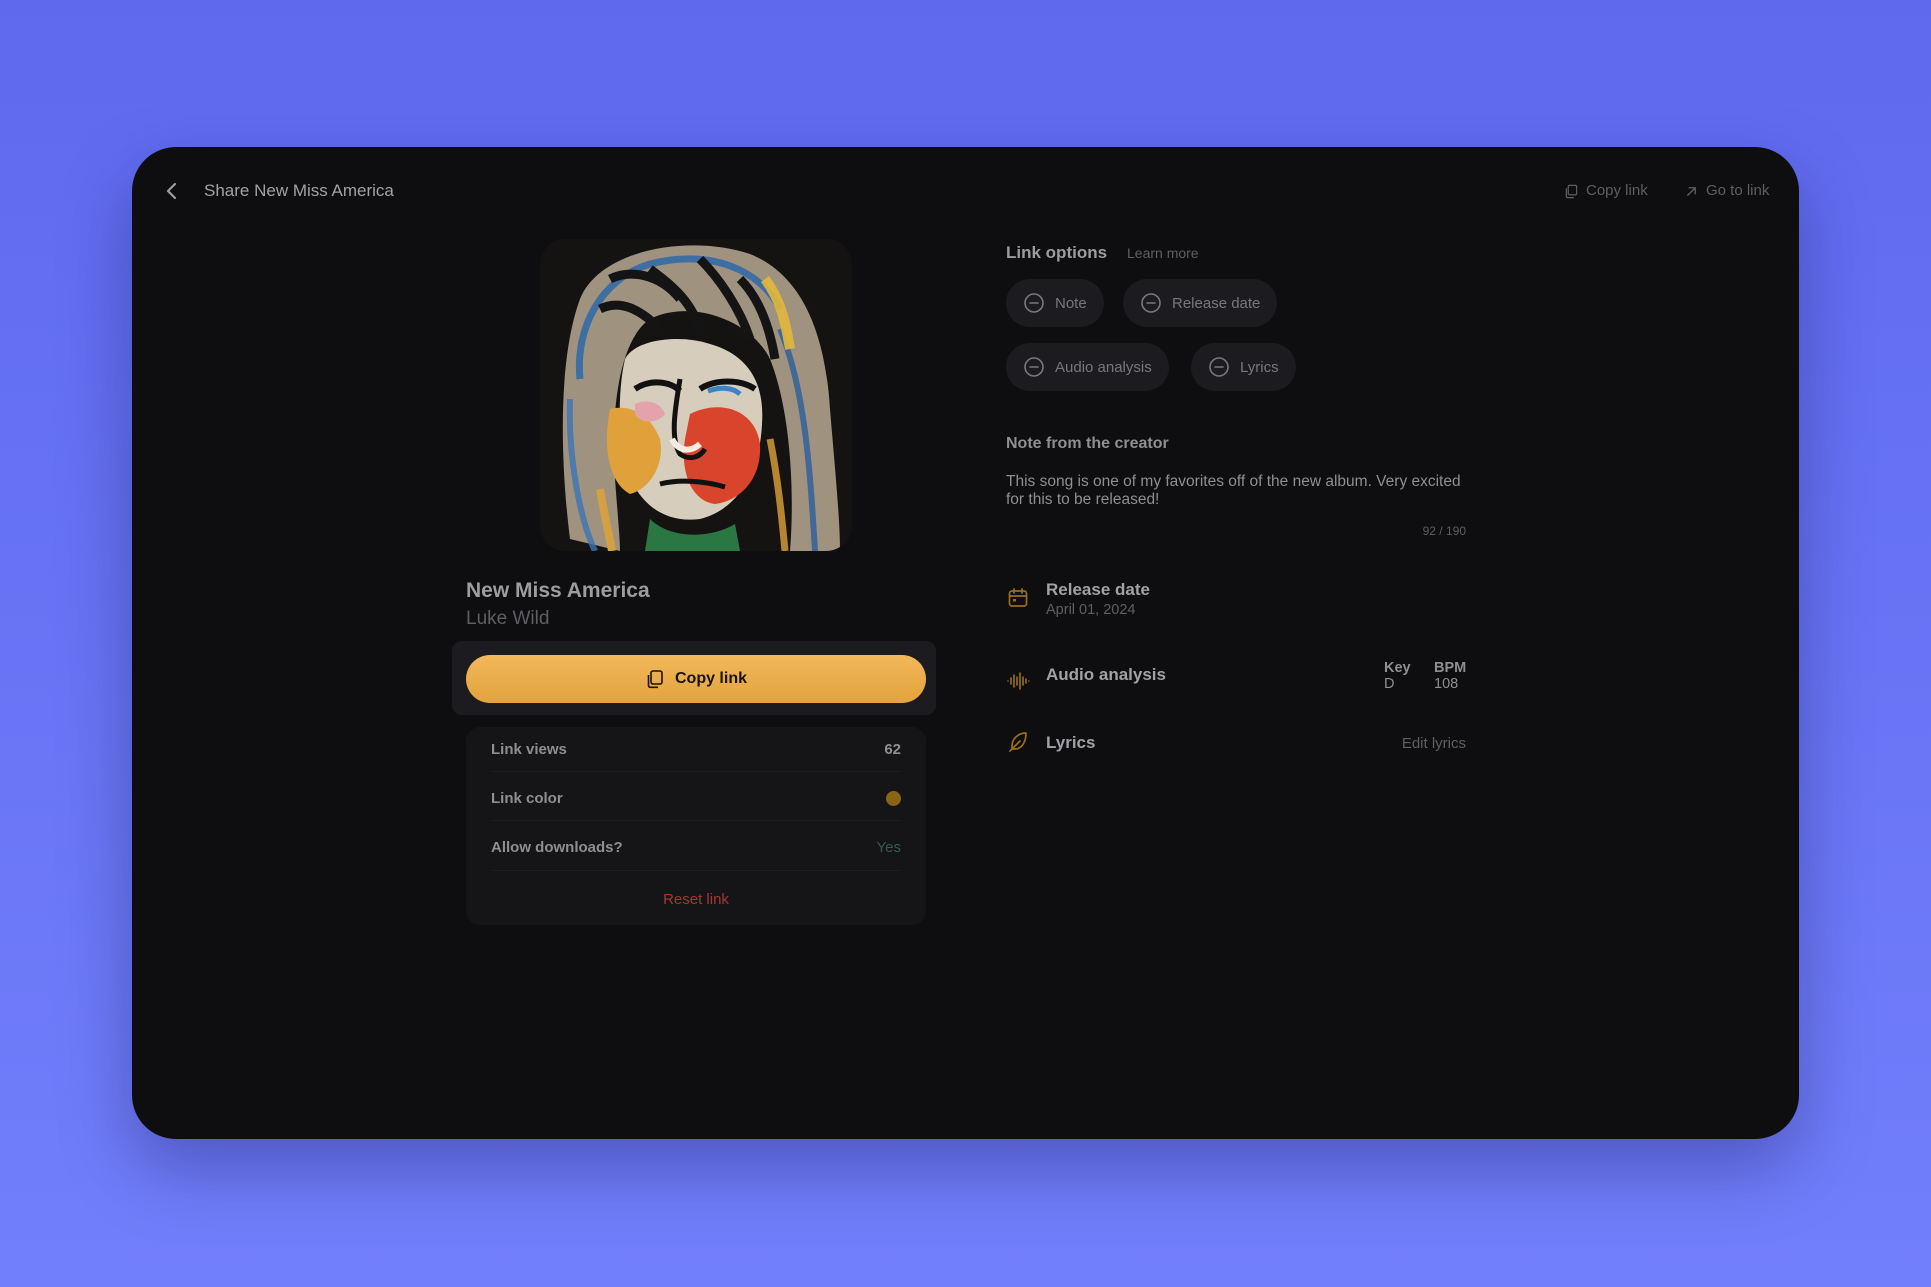 The width and height of the screenshot is (1931, 1287). Describe the element at coordinates (1106, 674) in the screenshot. I see `audio-analysis-title: Audio analysis` at that location.